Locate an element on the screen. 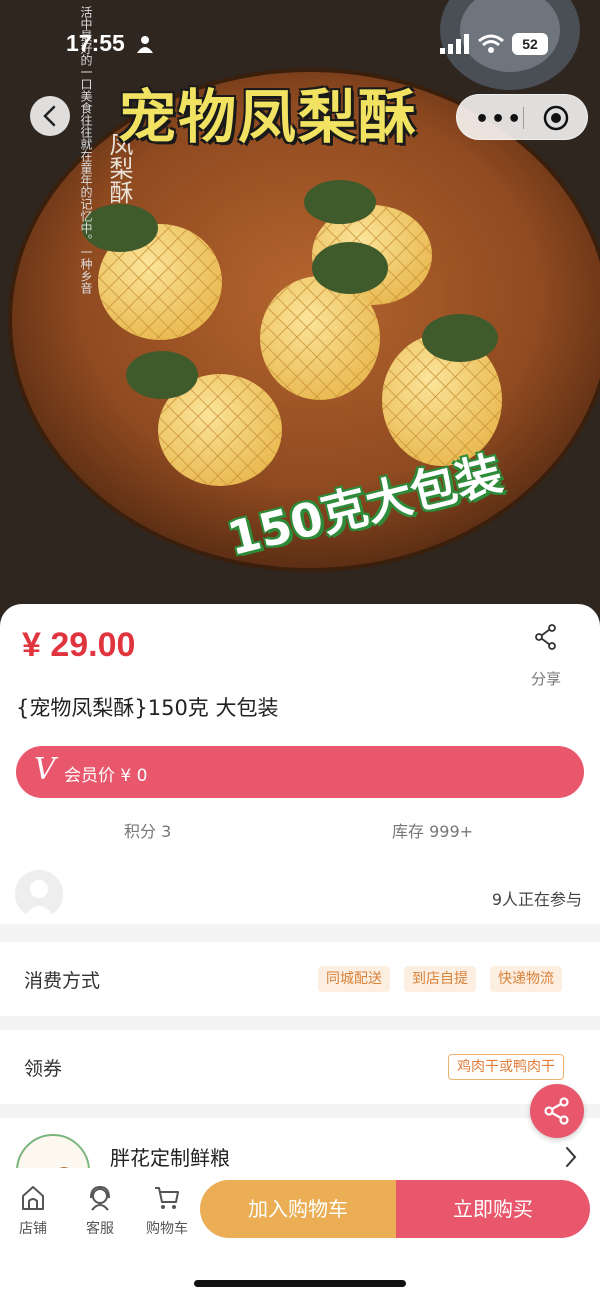  chevron-right-icon is located at coordinates (571, 1157).